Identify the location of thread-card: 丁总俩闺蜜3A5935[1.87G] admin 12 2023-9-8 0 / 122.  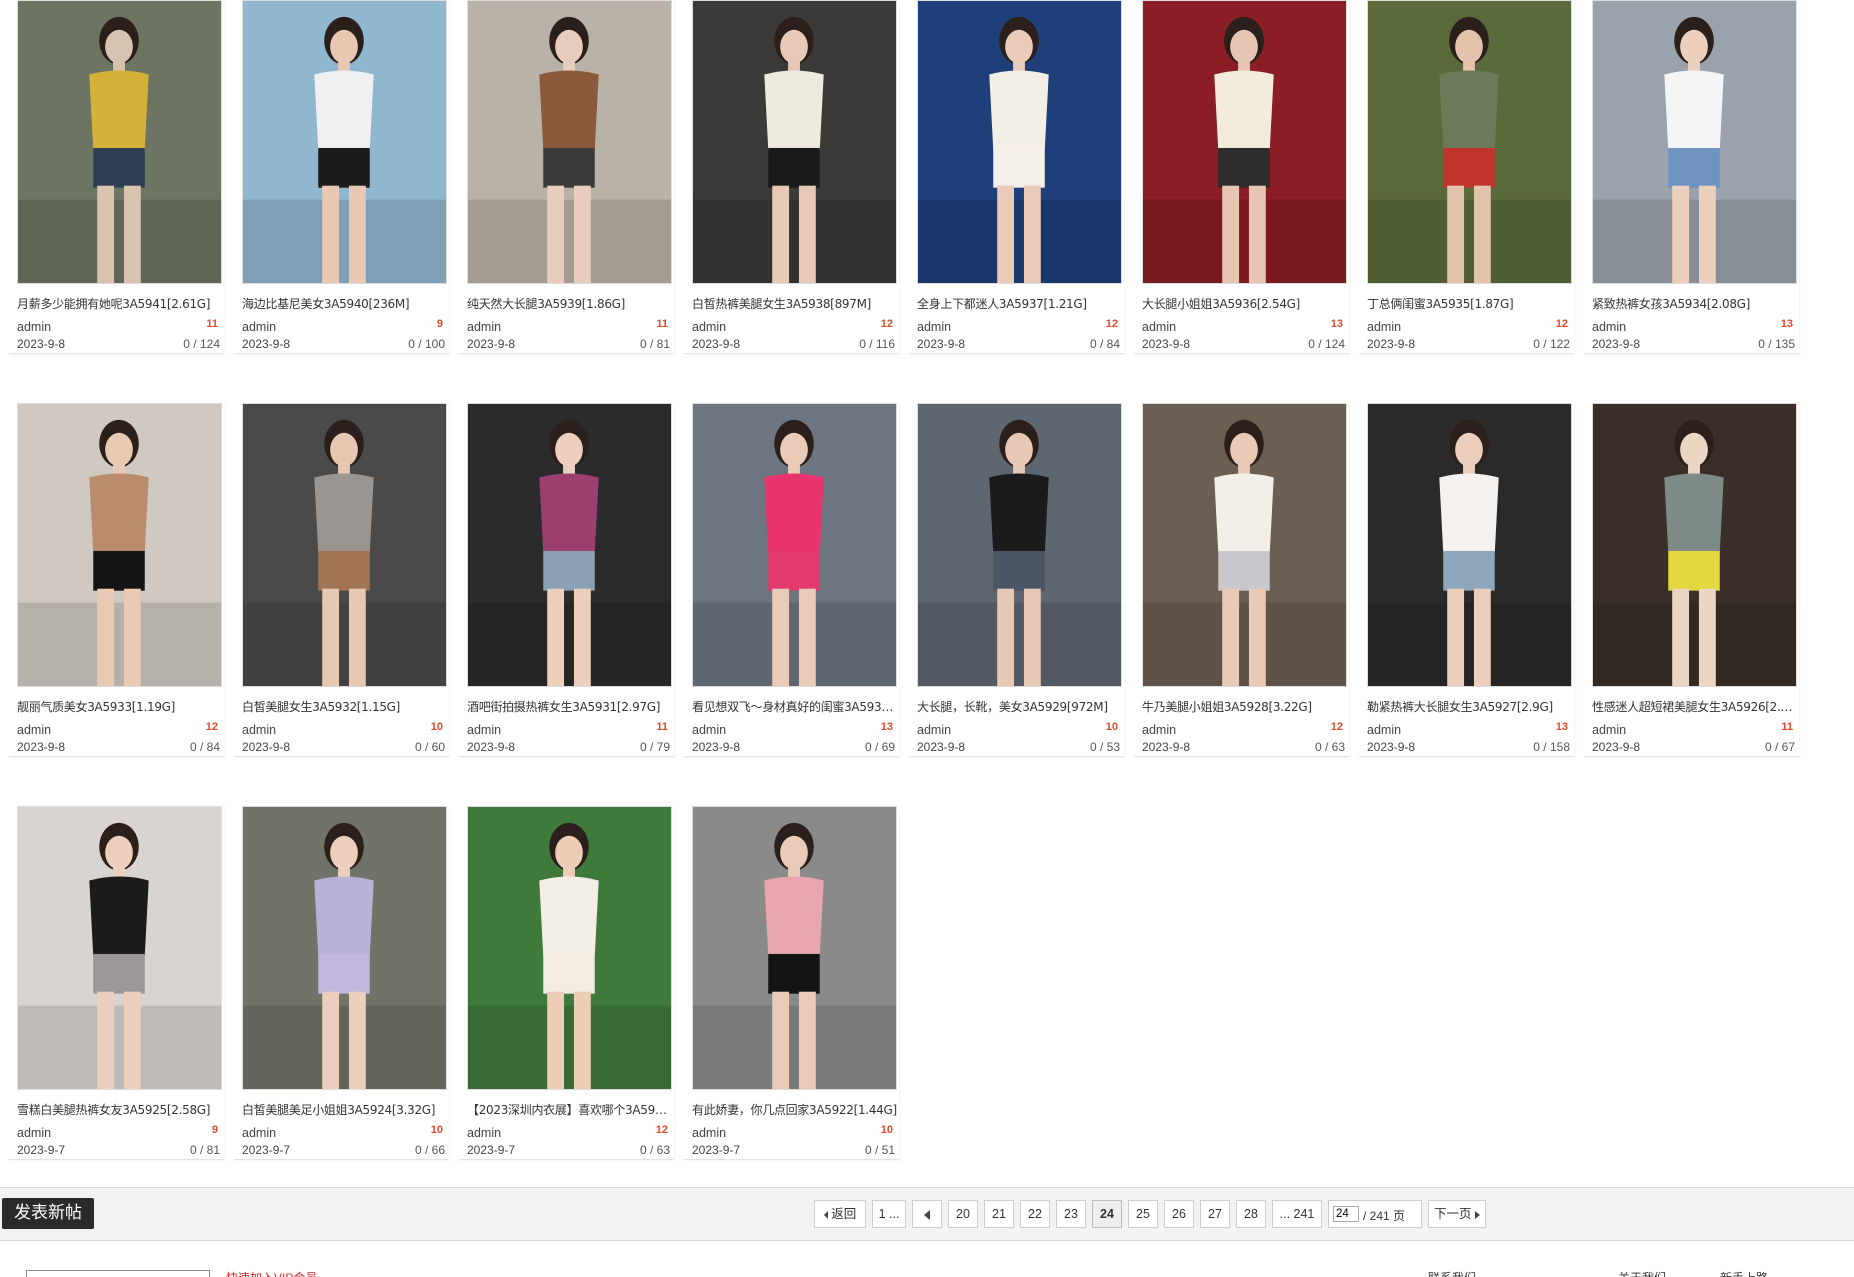
(1466, 177).